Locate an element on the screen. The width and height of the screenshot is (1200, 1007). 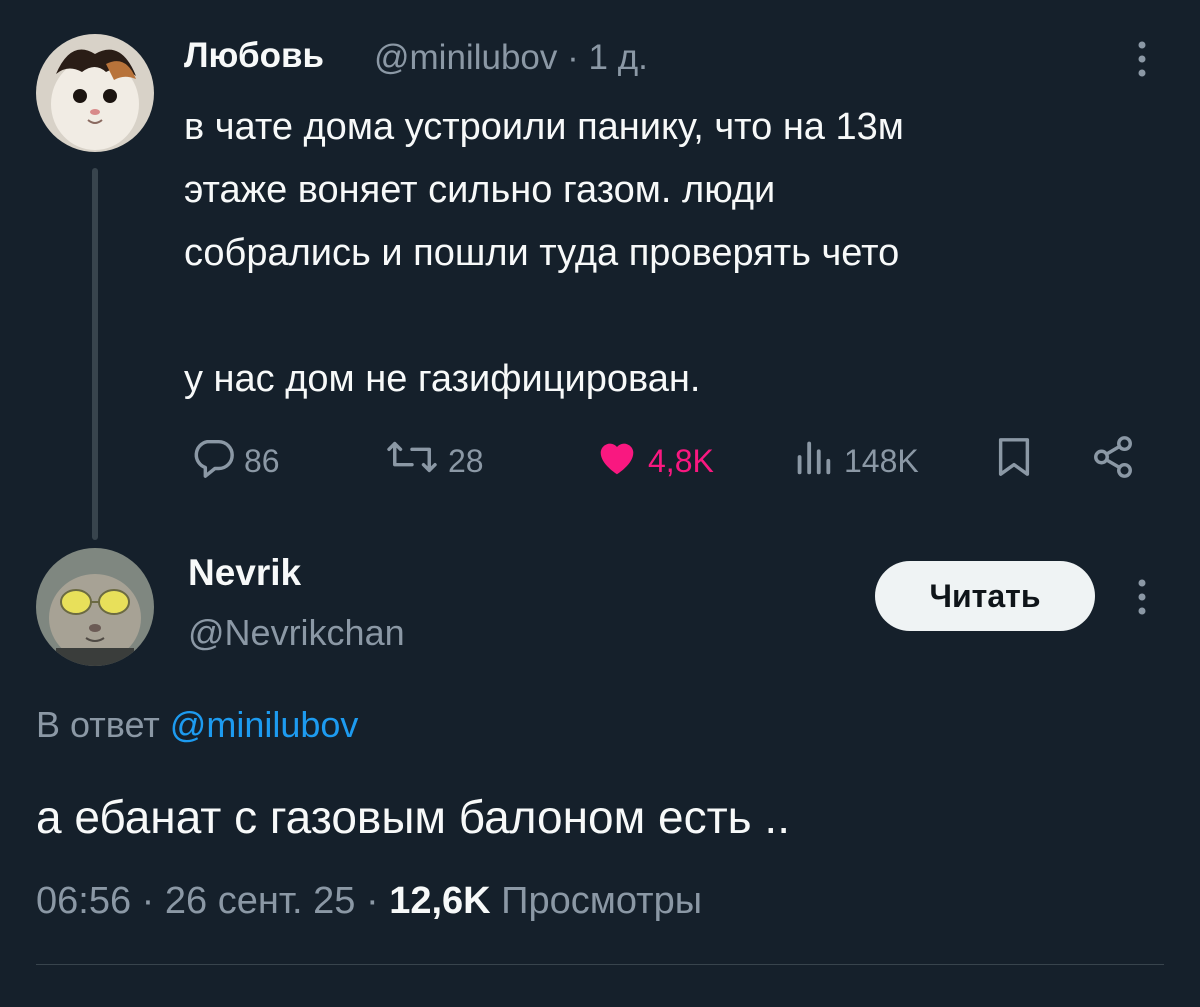
follow-button: Читать is located at coordinates (985, 596).